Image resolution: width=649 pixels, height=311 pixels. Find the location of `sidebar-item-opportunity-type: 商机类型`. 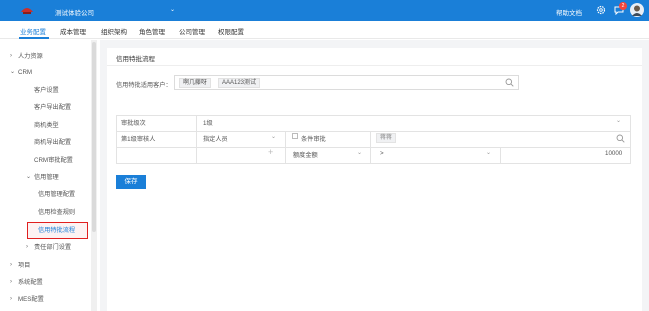

sidebar-item-opportunity-type: 商机类型 is located at coordinates (46, 125).